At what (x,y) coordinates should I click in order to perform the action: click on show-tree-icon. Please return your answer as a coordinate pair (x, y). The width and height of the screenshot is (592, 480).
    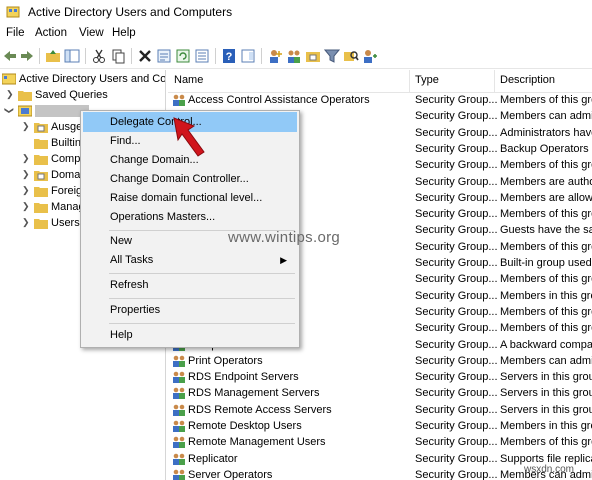
    Looking at the image, I should click on (72, 56).